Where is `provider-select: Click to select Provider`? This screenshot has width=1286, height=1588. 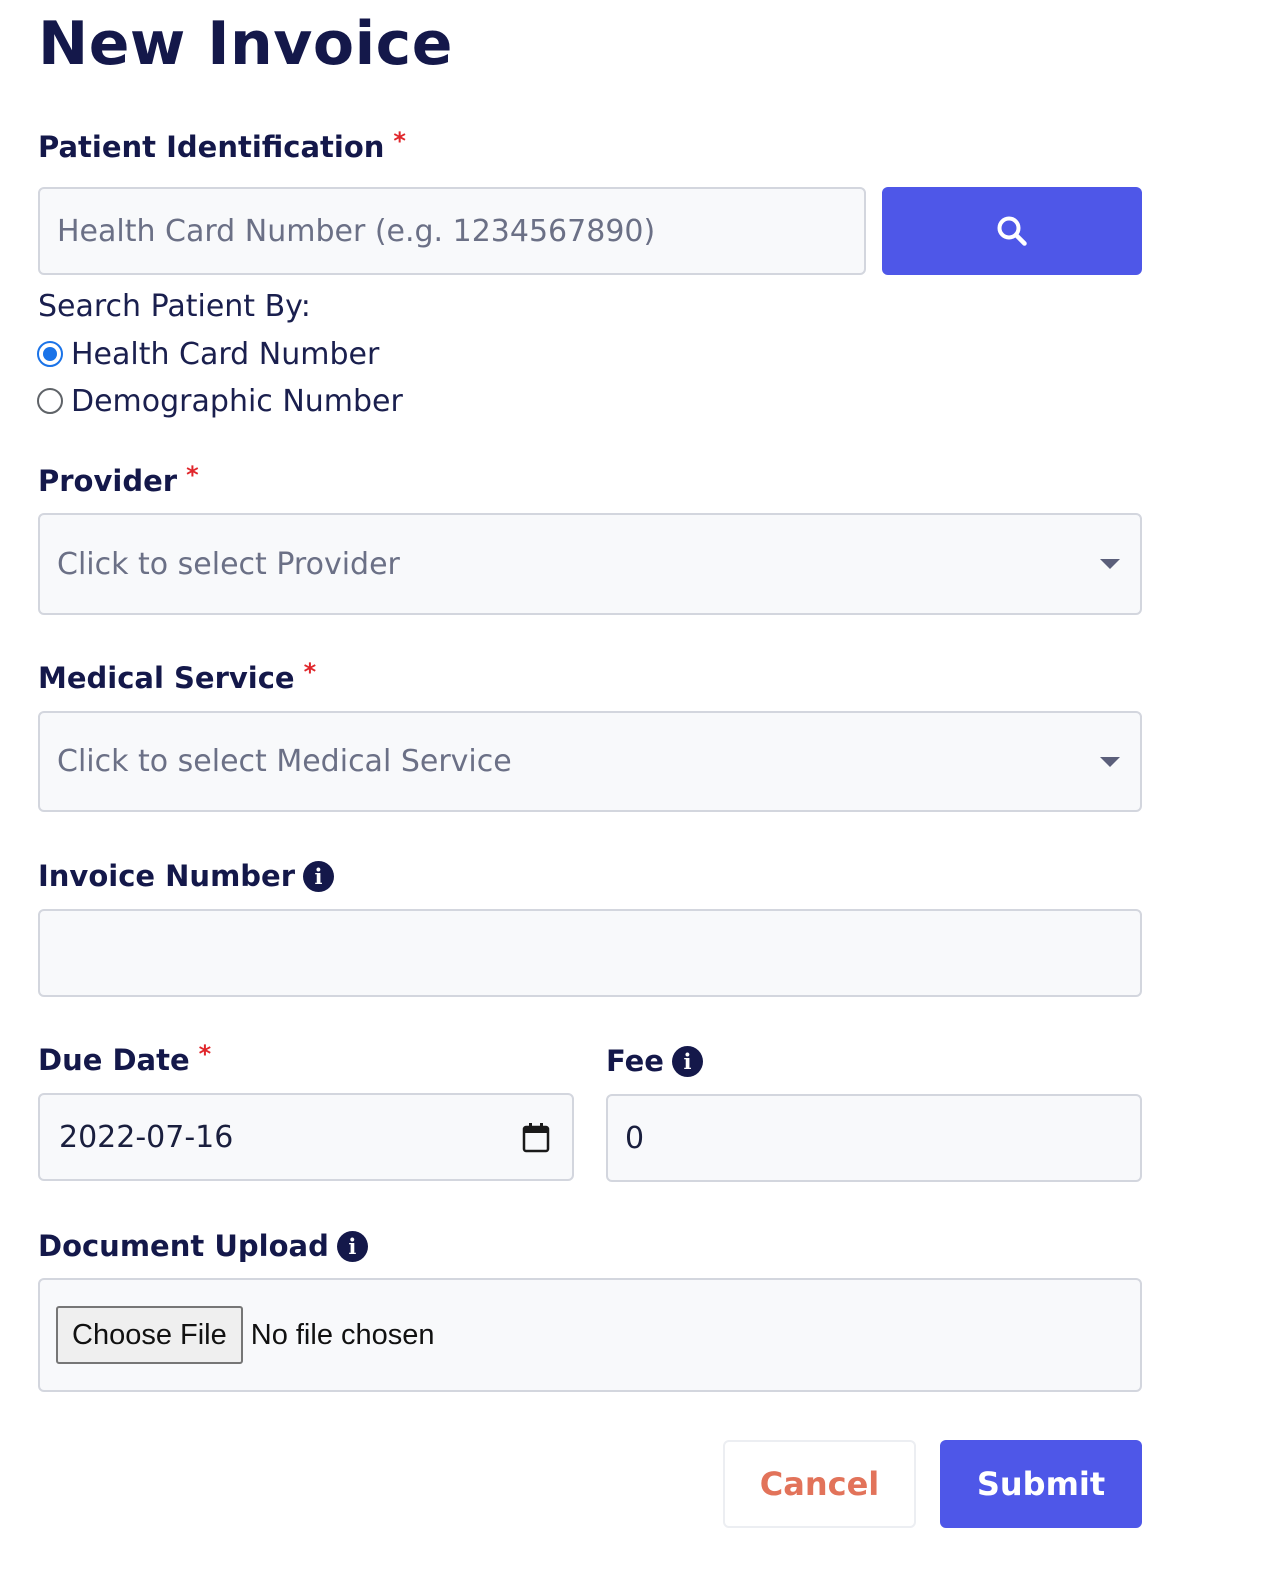
provider-select: Click to select Provider is located at coordinates (590, 564).